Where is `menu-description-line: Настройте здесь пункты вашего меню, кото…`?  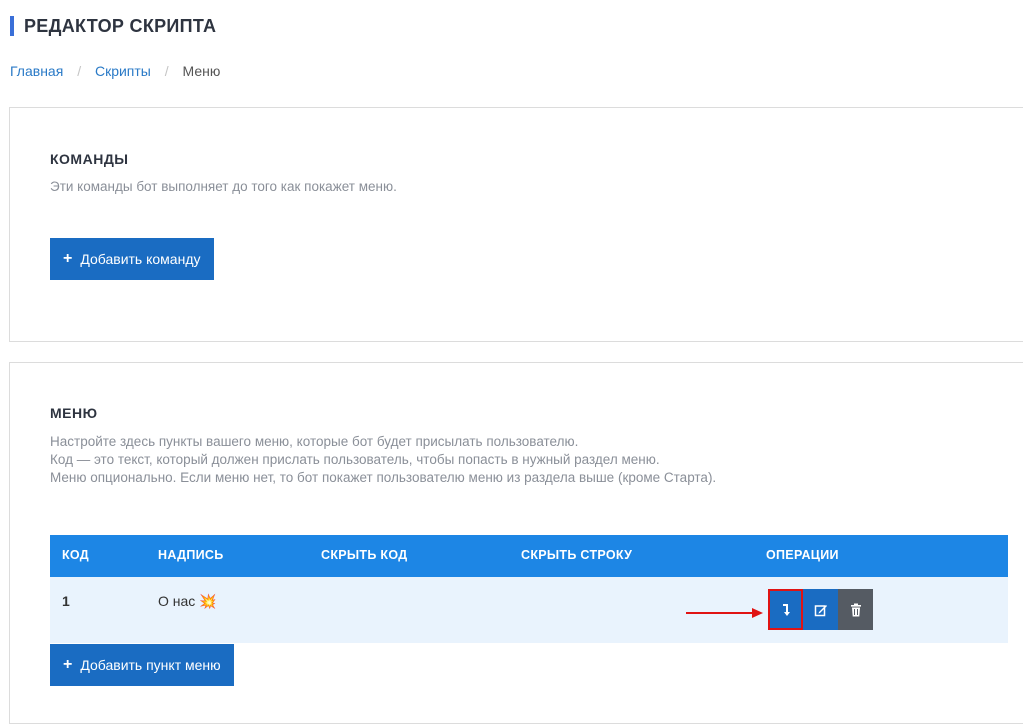
menu-description-line: Настройте здесь пункты вашего меню, кото… is located at coordinates (314, 441).